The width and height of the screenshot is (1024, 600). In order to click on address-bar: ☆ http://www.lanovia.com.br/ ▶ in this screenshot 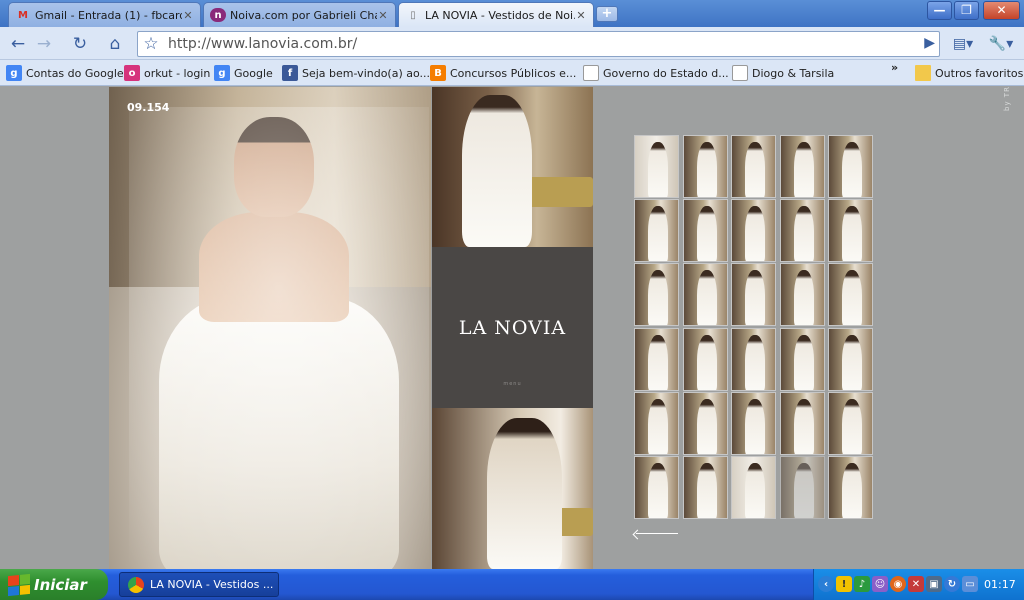, I will do `click(538, 44)`.